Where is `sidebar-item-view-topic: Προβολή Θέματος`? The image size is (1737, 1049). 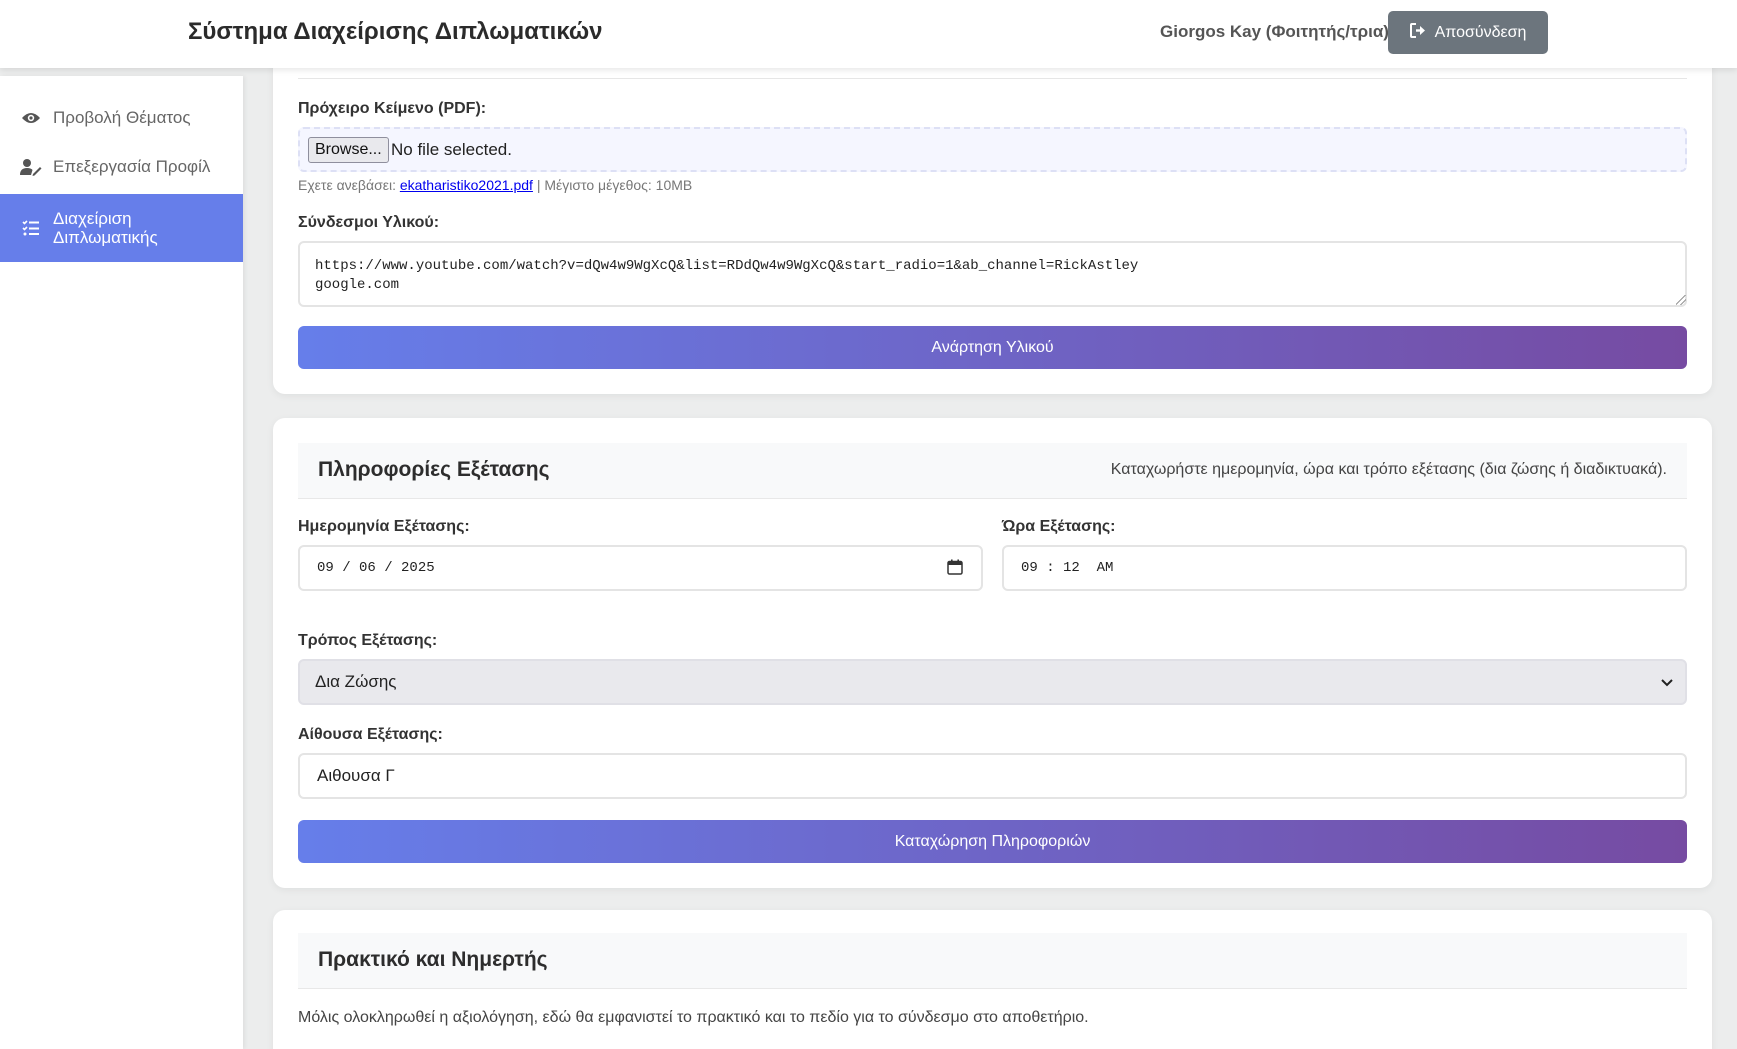
sidebar-item-view-topic: Προβολή Θέματος is located at coordinates (121, 118).